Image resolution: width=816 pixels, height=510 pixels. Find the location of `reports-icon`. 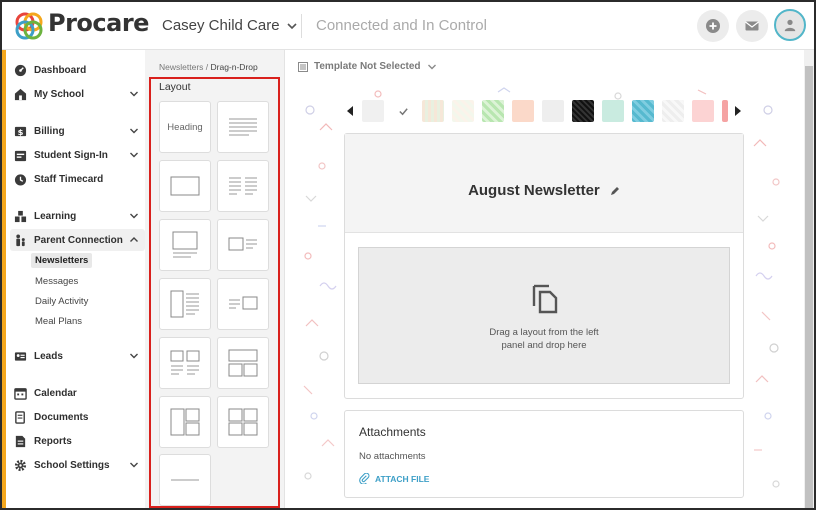

reports-icon is located at coordinates (20, 441).